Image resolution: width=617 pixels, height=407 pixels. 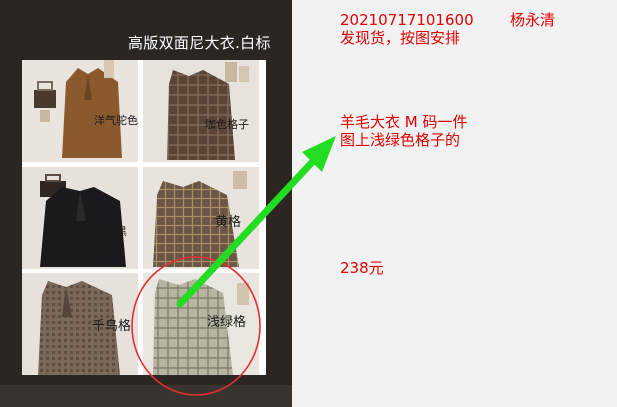 What do you see at coordinates (227, 322) in the screenshot?
I see `cell-label-6: 浅绿格` at bounding box center [227, 322].